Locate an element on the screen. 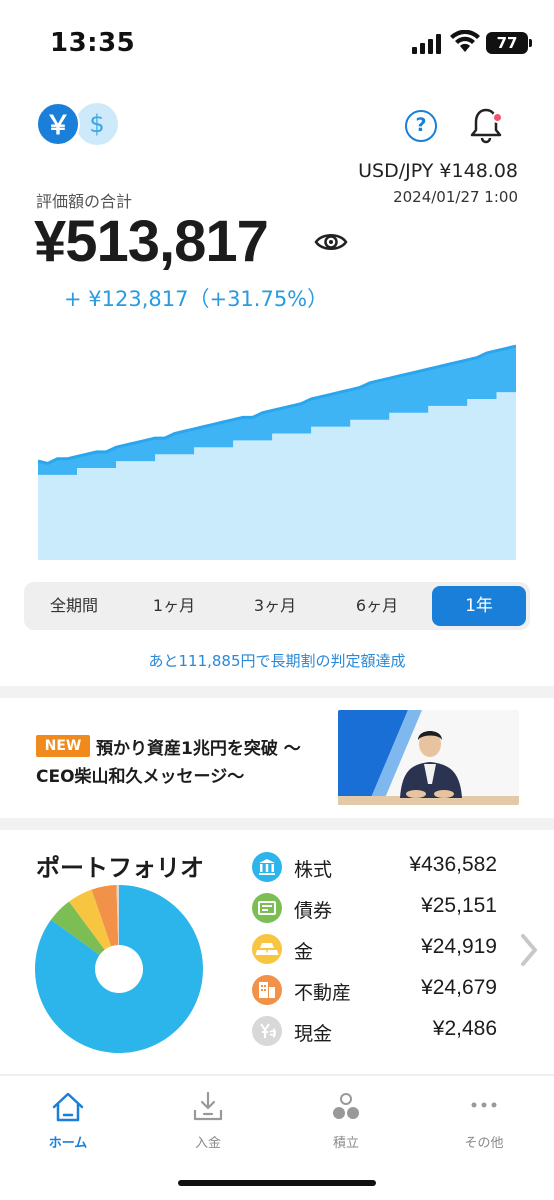 The image size is (554, 1200). portfolio-title: ポートフォリオ is located at coordinates (120, 868).